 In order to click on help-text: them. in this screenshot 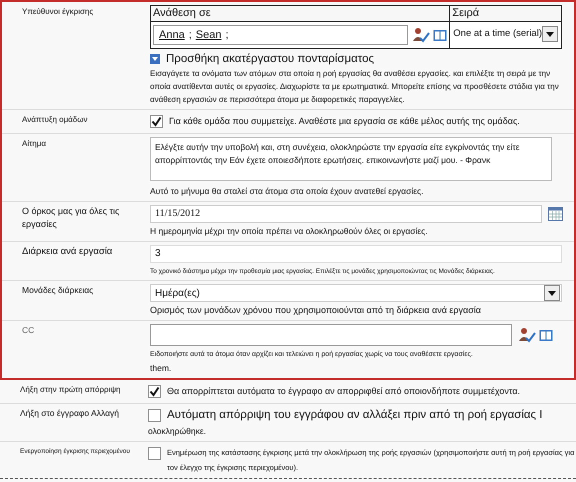, I will do `click(161, 368)`.